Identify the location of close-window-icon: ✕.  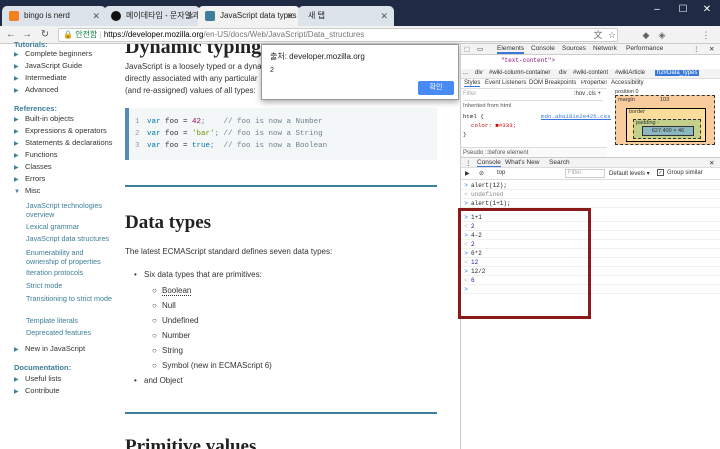
(707, 10).